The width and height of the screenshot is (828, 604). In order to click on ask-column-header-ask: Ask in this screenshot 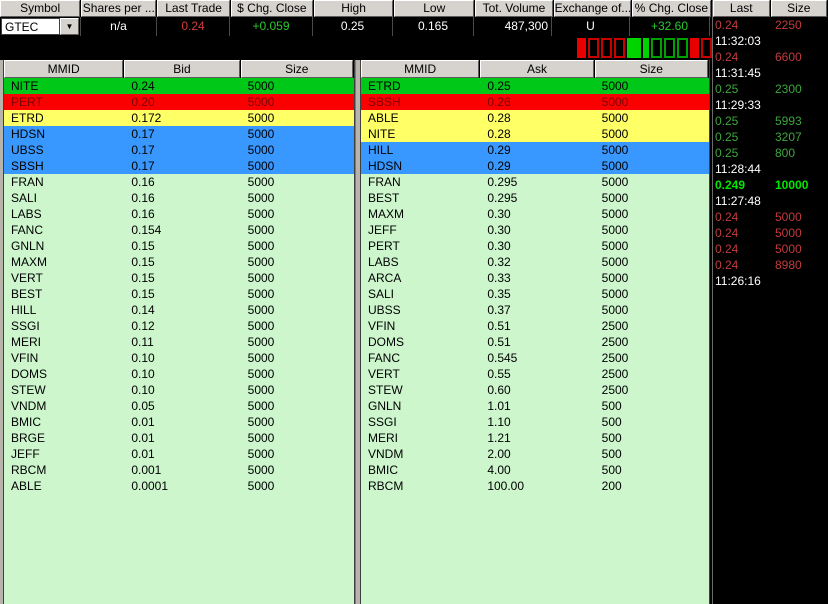, I will do `click(537, 69)`.